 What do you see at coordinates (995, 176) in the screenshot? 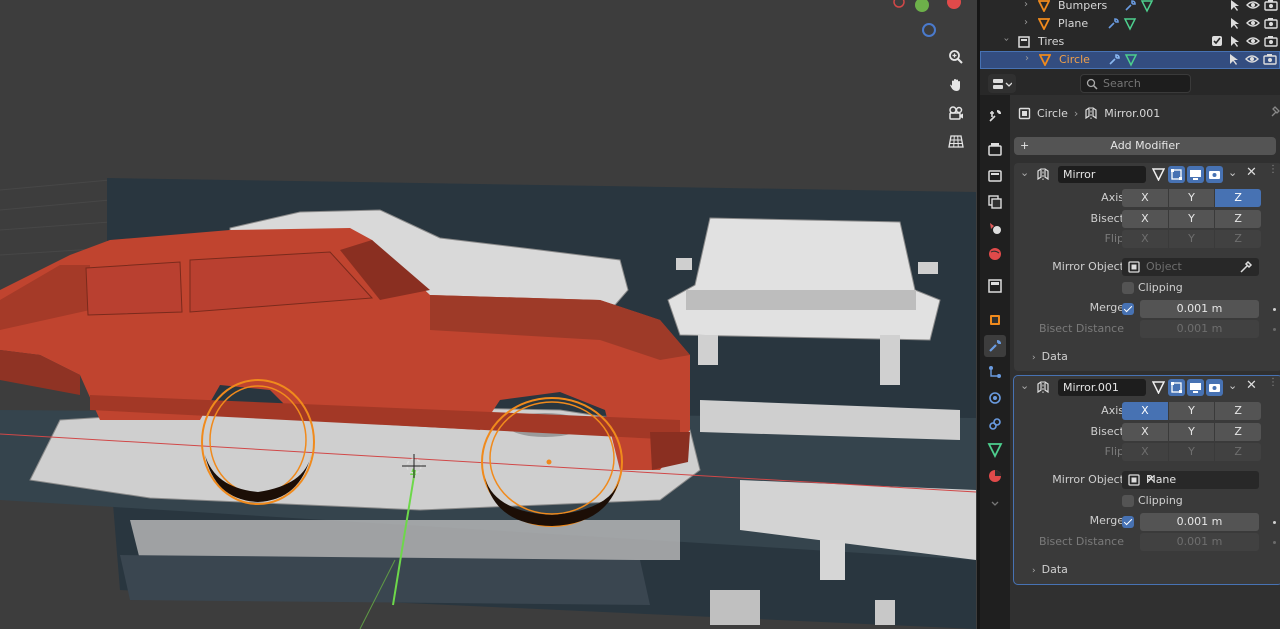
I see `tab-output` at bounding box center [995, 176].